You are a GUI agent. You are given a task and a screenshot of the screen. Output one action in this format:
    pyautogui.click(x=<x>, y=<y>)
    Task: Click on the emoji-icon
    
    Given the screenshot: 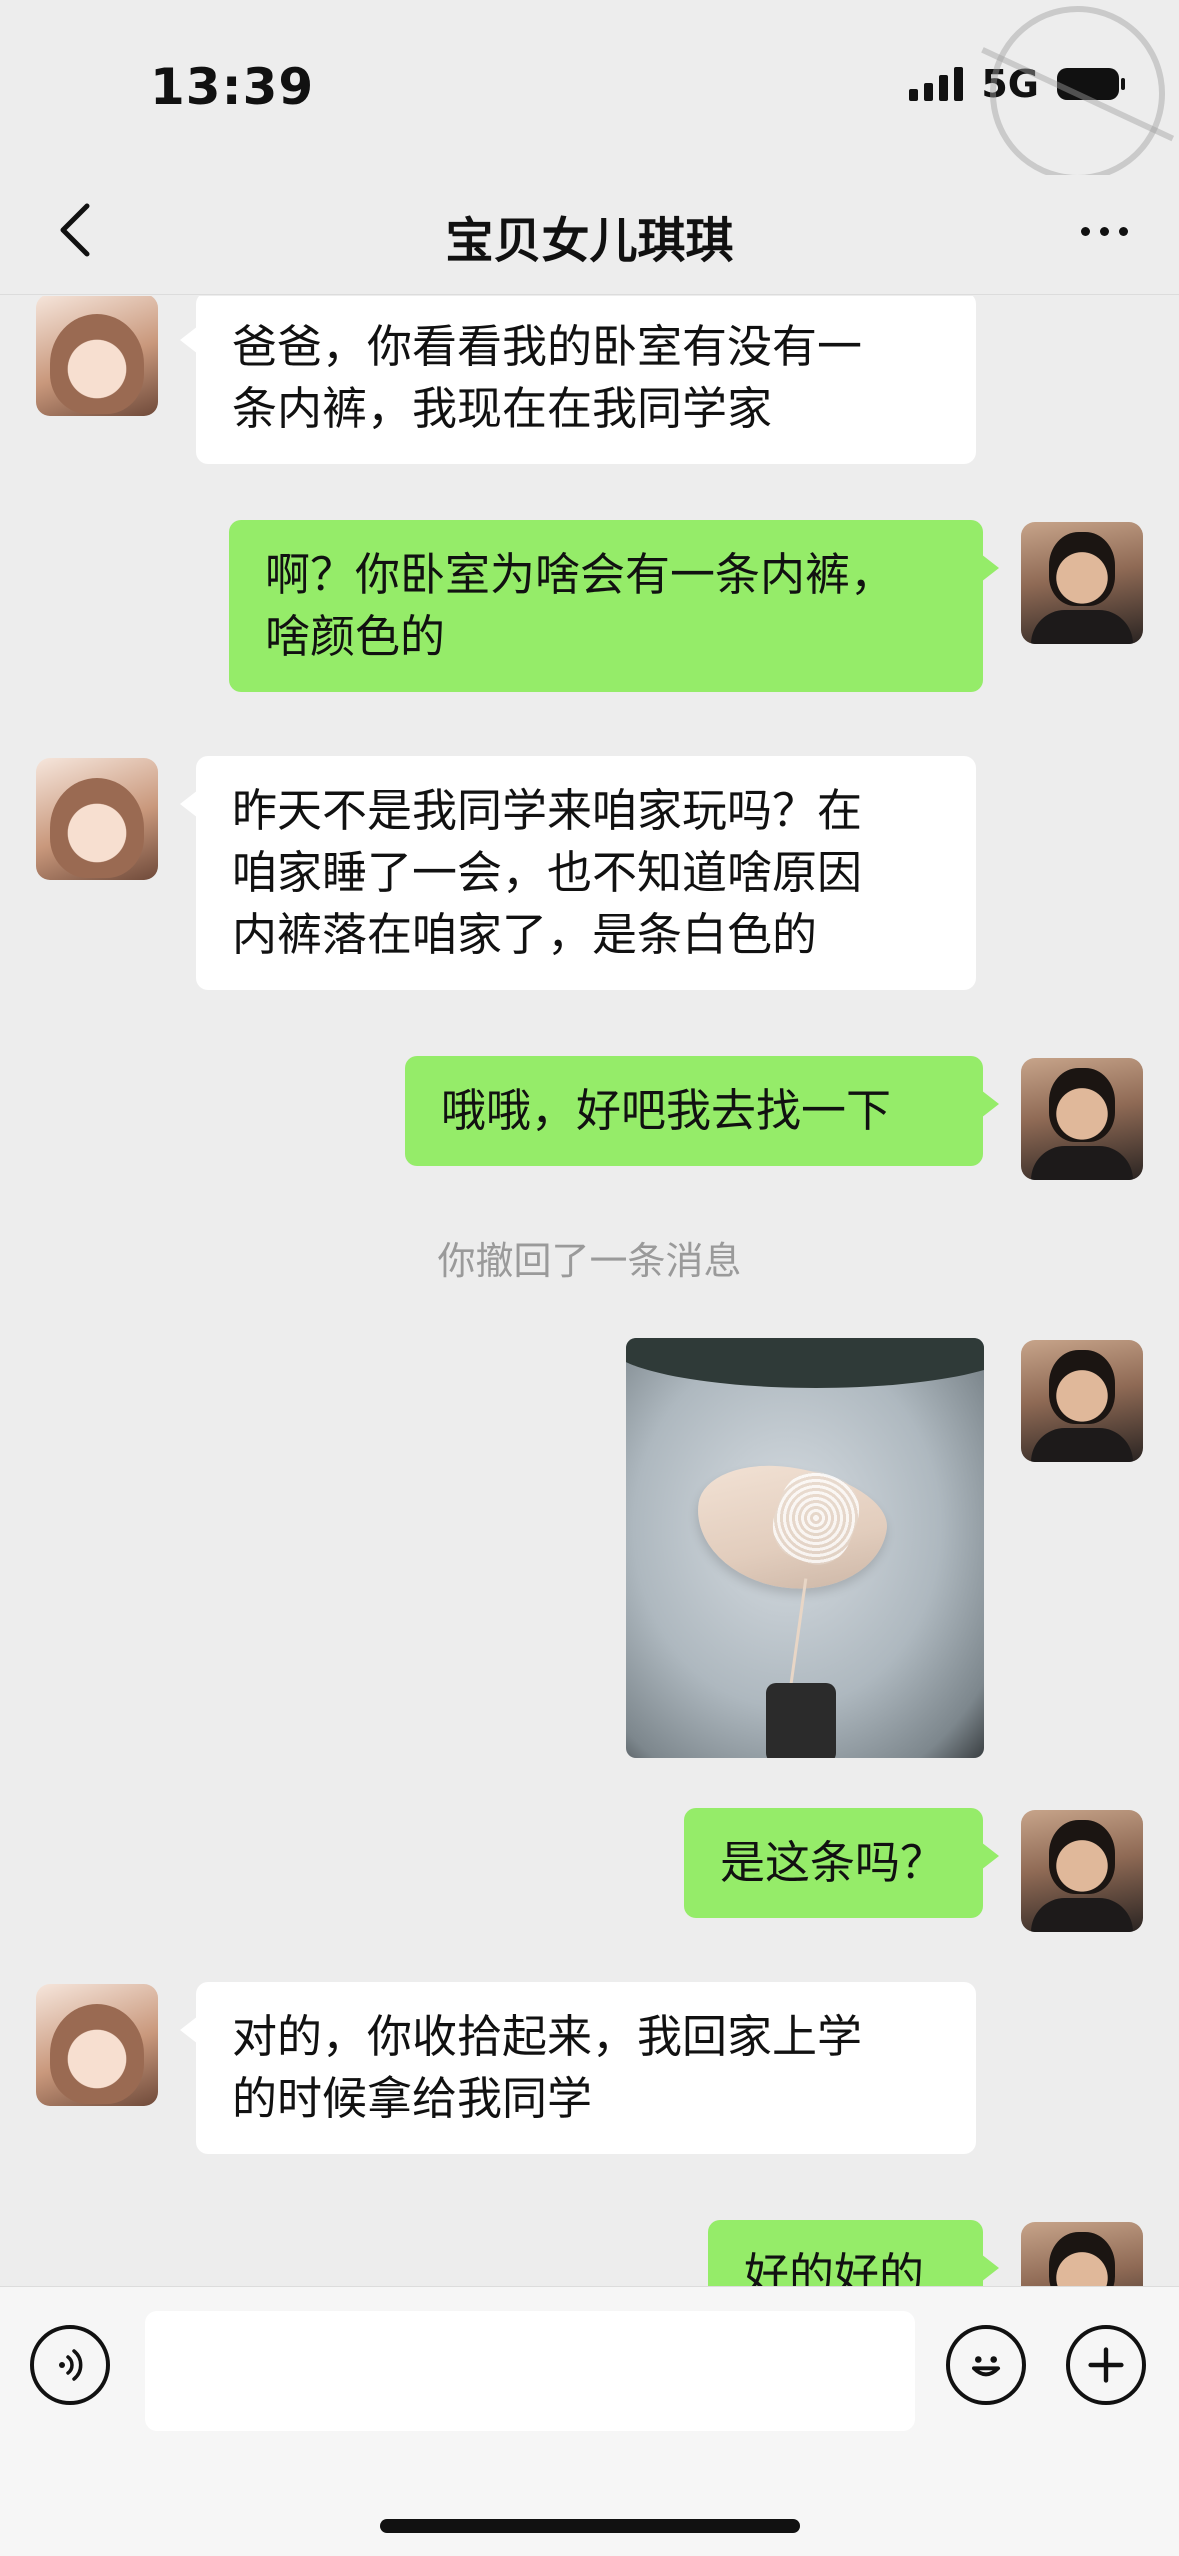 What is the action you would take?
    pyautogui.click(x=986, y=2366)
    